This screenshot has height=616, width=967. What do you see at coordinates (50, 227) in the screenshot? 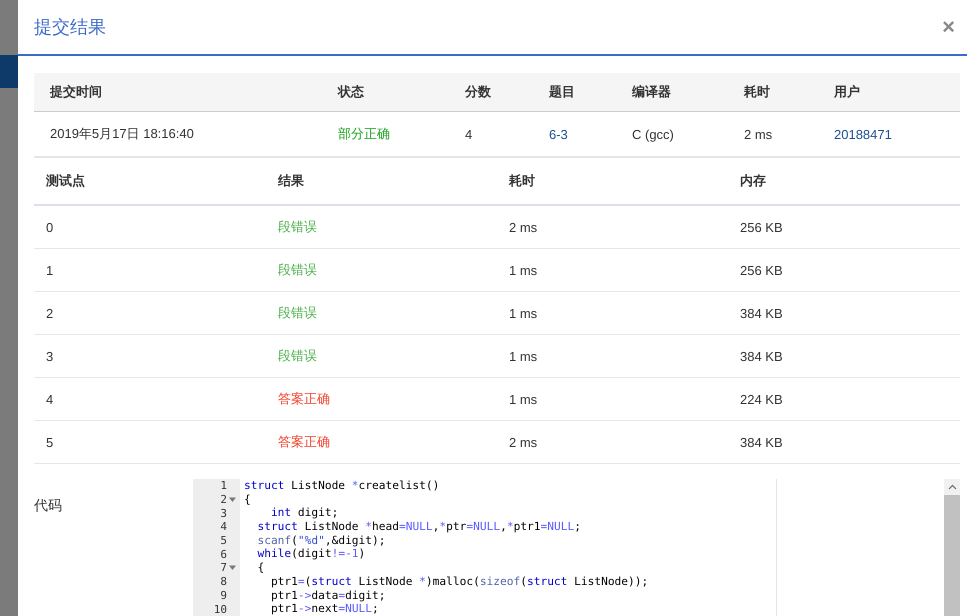
I see `table-cell-text: 0` at bounding box center [50, 227].